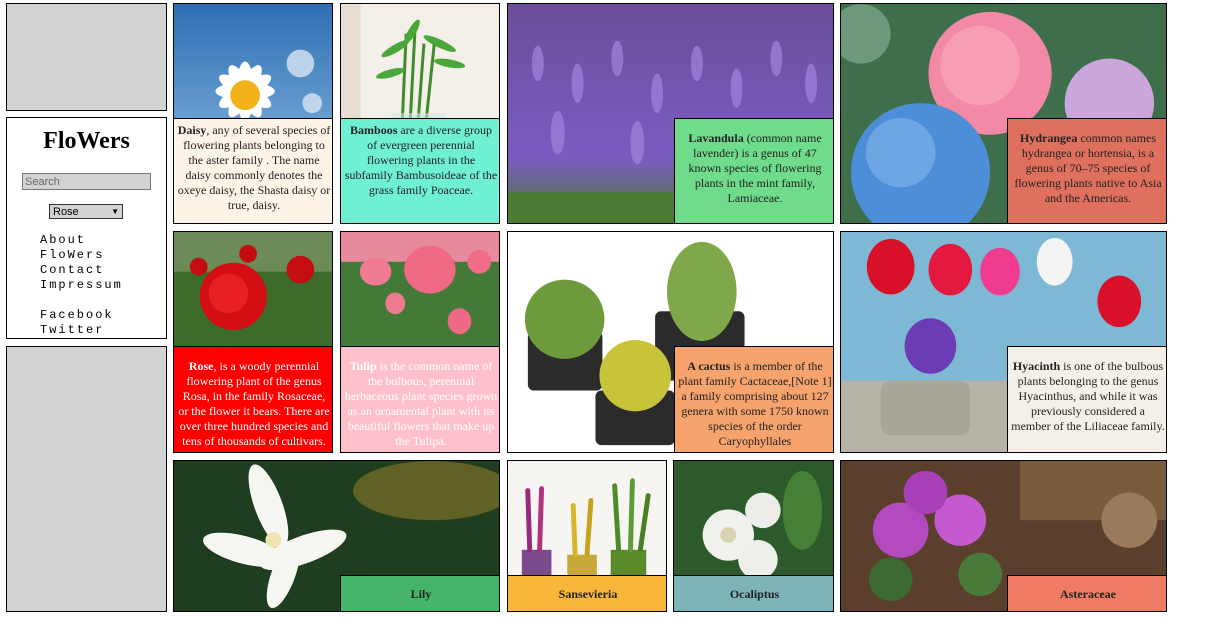 The width and height of the screenshot is (1230, 621). I want to click on tulip-name: Tulip, so click(363, 366).